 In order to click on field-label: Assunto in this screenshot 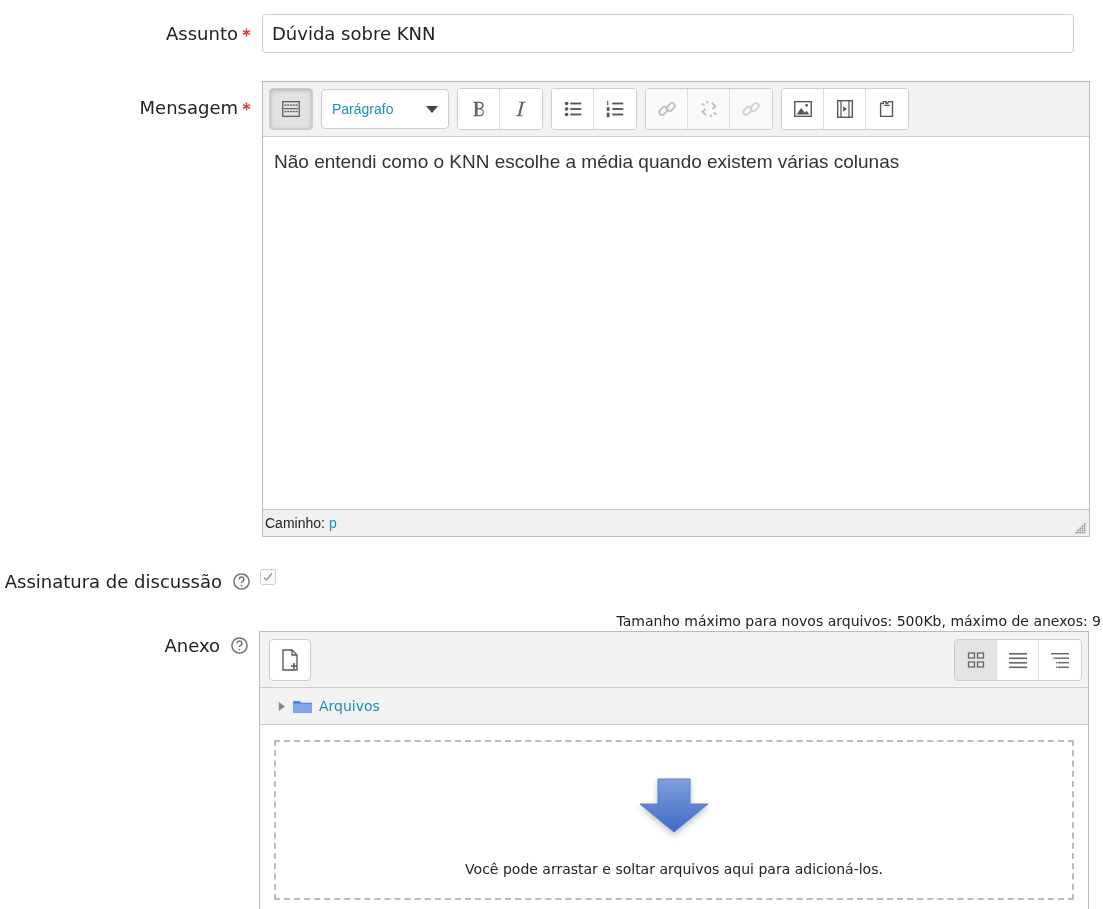, I will do `click(202, 33)`.